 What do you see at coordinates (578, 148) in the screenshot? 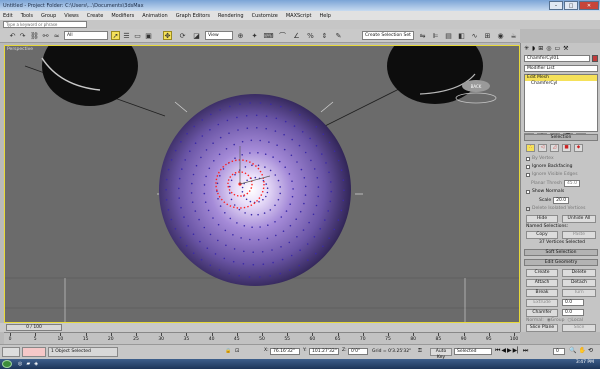
I see `element-mode-icon: ◆` at bounding box center [578, 148].